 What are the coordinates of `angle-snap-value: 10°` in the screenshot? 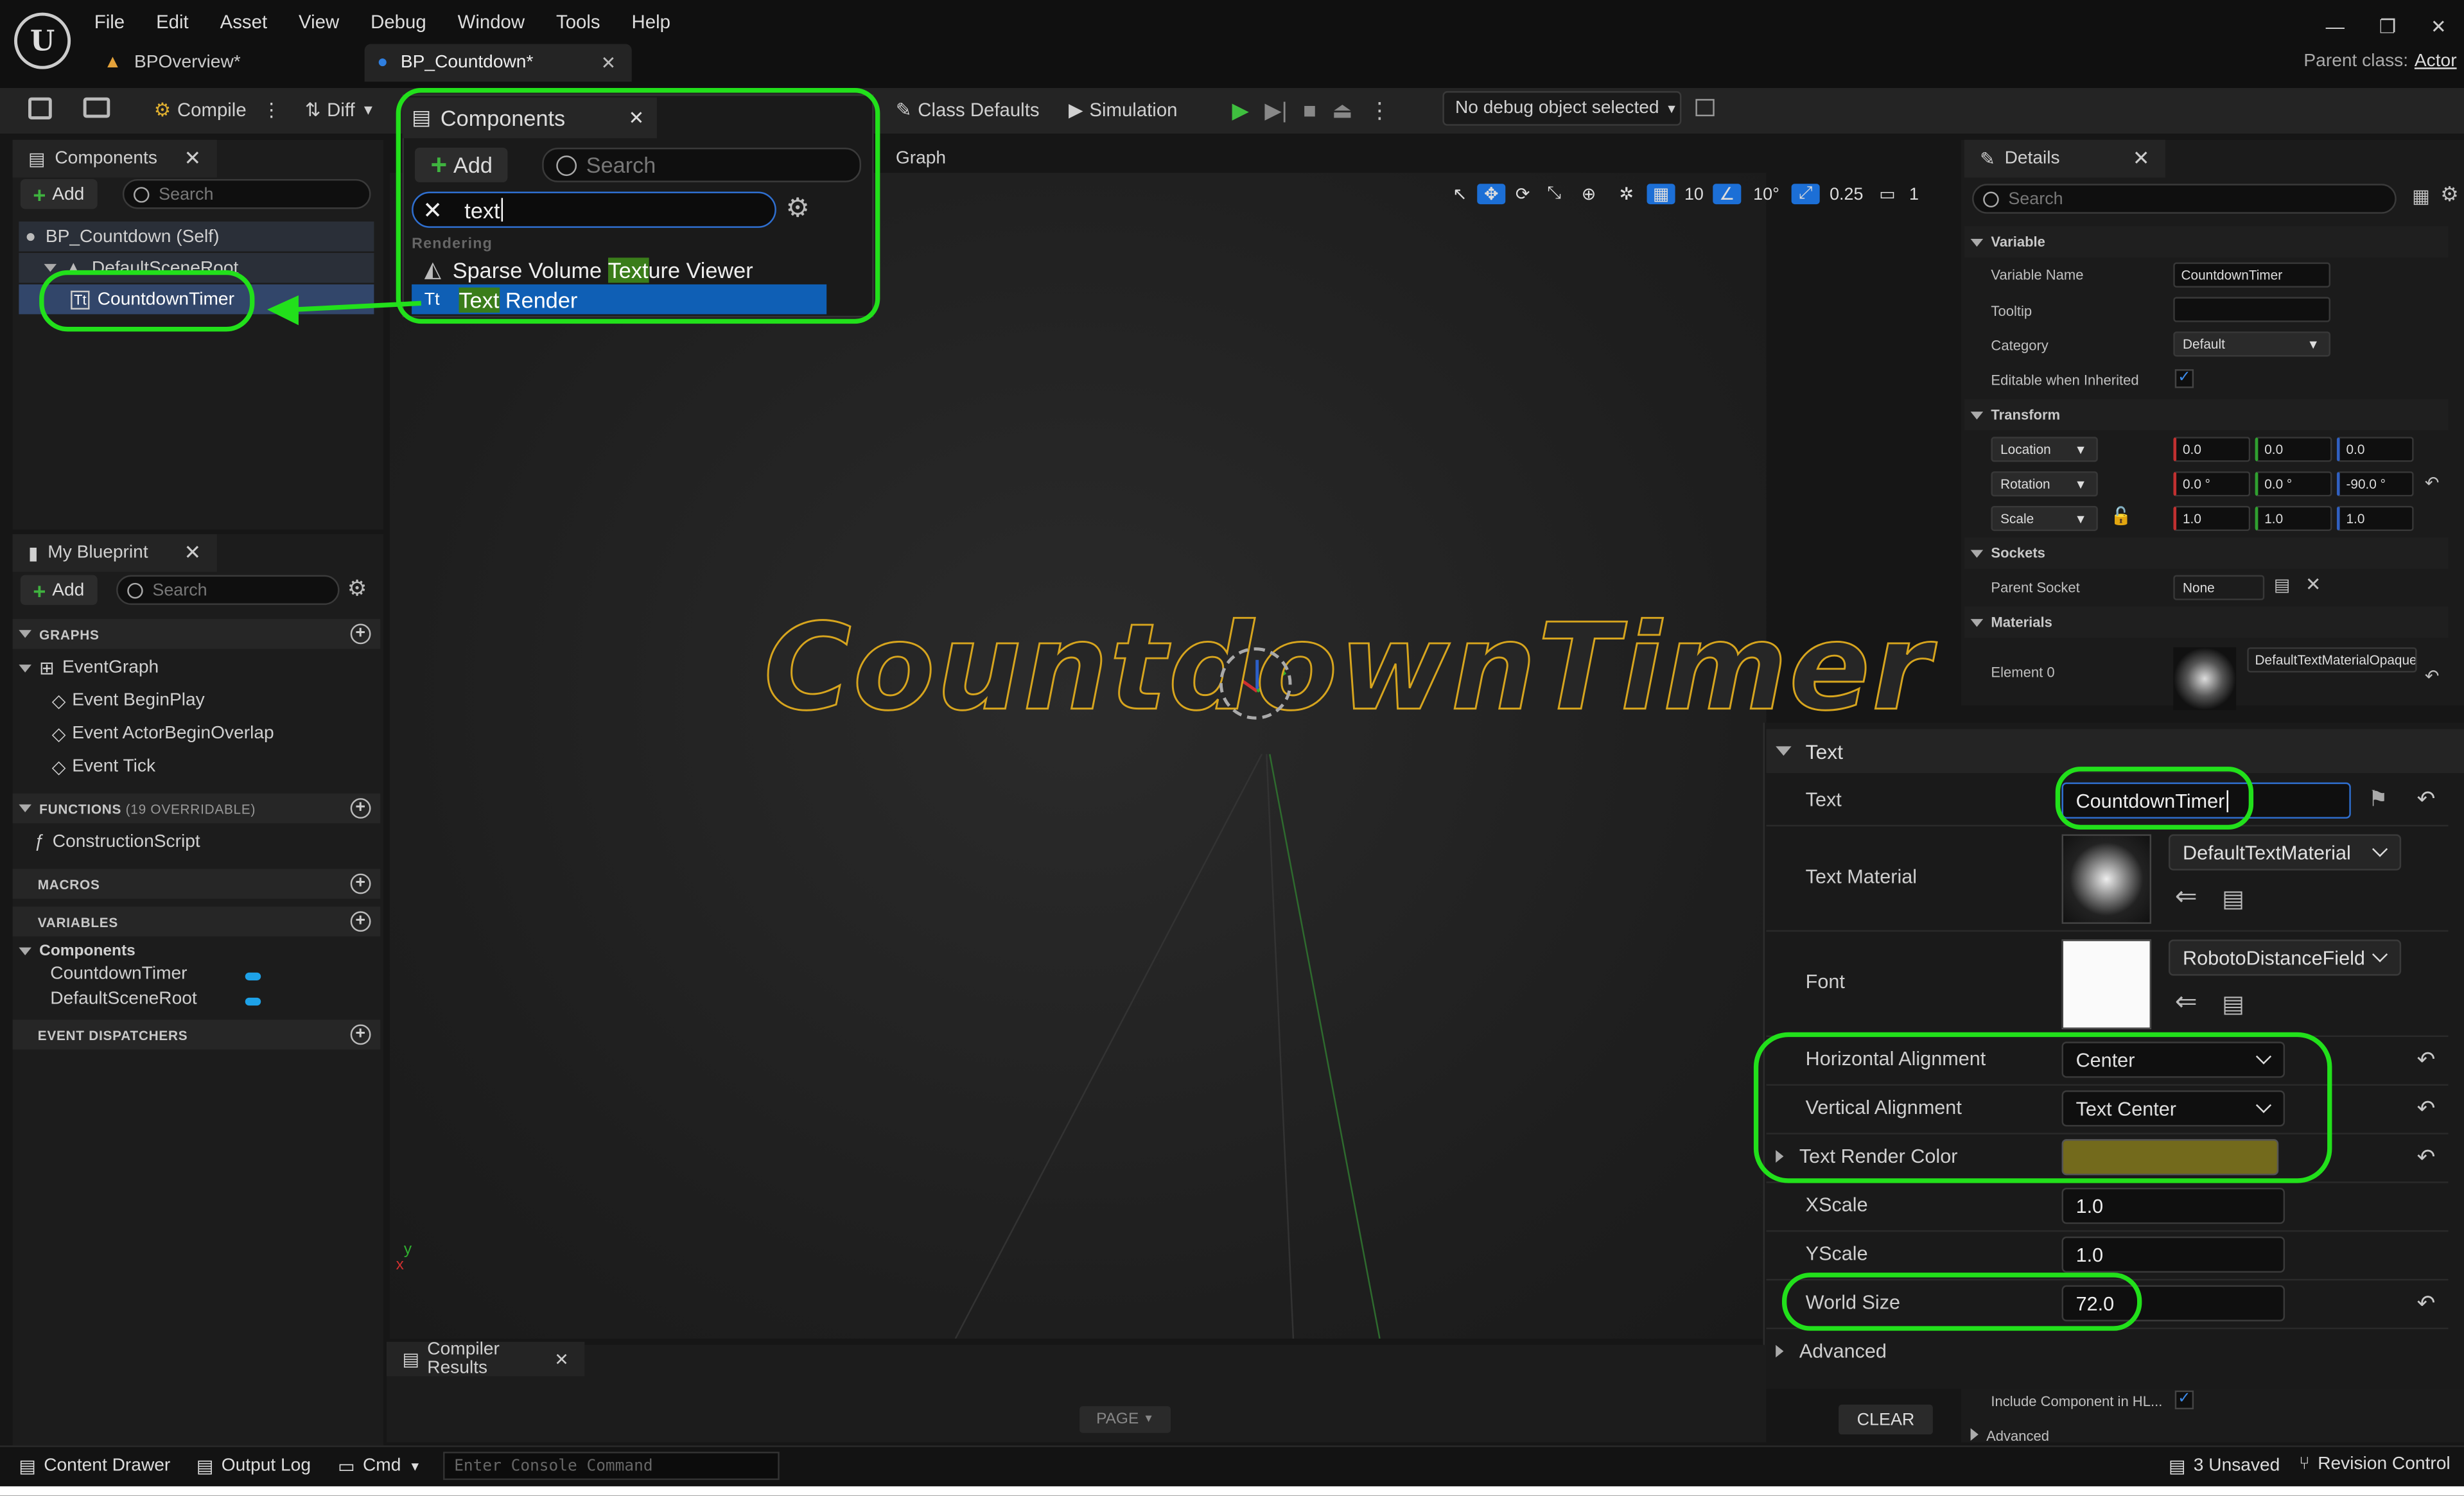 It's located at (1766, 194).